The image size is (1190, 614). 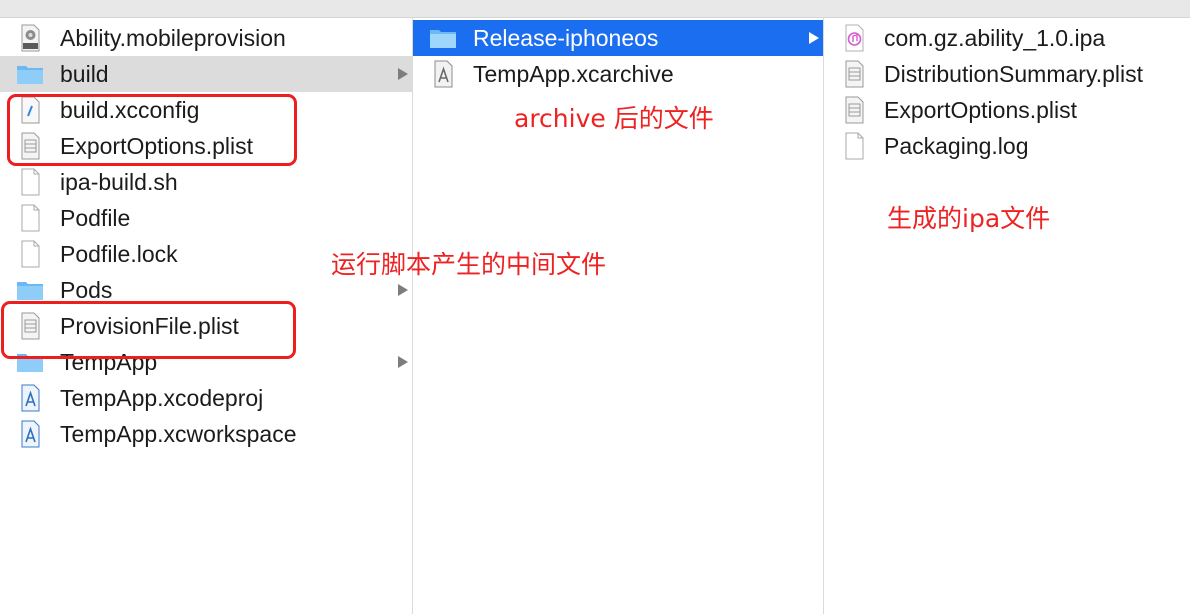 I want to click on xcode-project-icon, so click(x=30, y=398).